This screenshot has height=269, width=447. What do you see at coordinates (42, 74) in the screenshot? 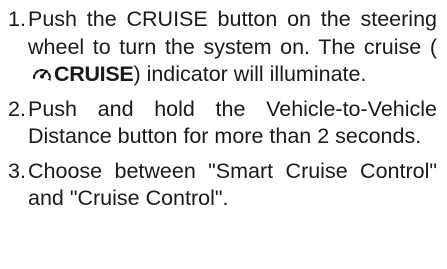
I see `cruise-control-icon` at bounding box center [42, 74].